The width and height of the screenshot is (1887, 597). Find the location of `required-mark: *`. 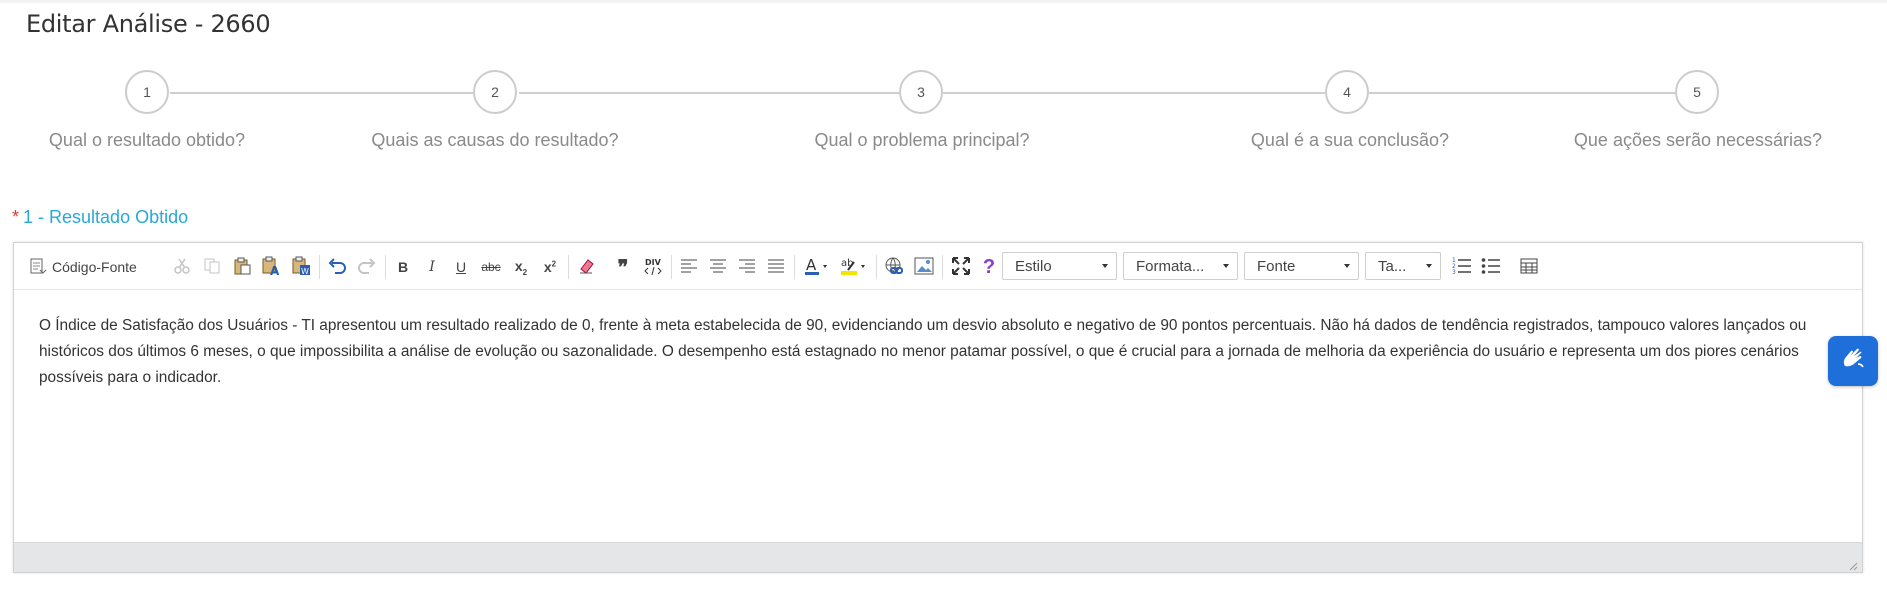

required-mark: * is located at coordinates (16, 217).